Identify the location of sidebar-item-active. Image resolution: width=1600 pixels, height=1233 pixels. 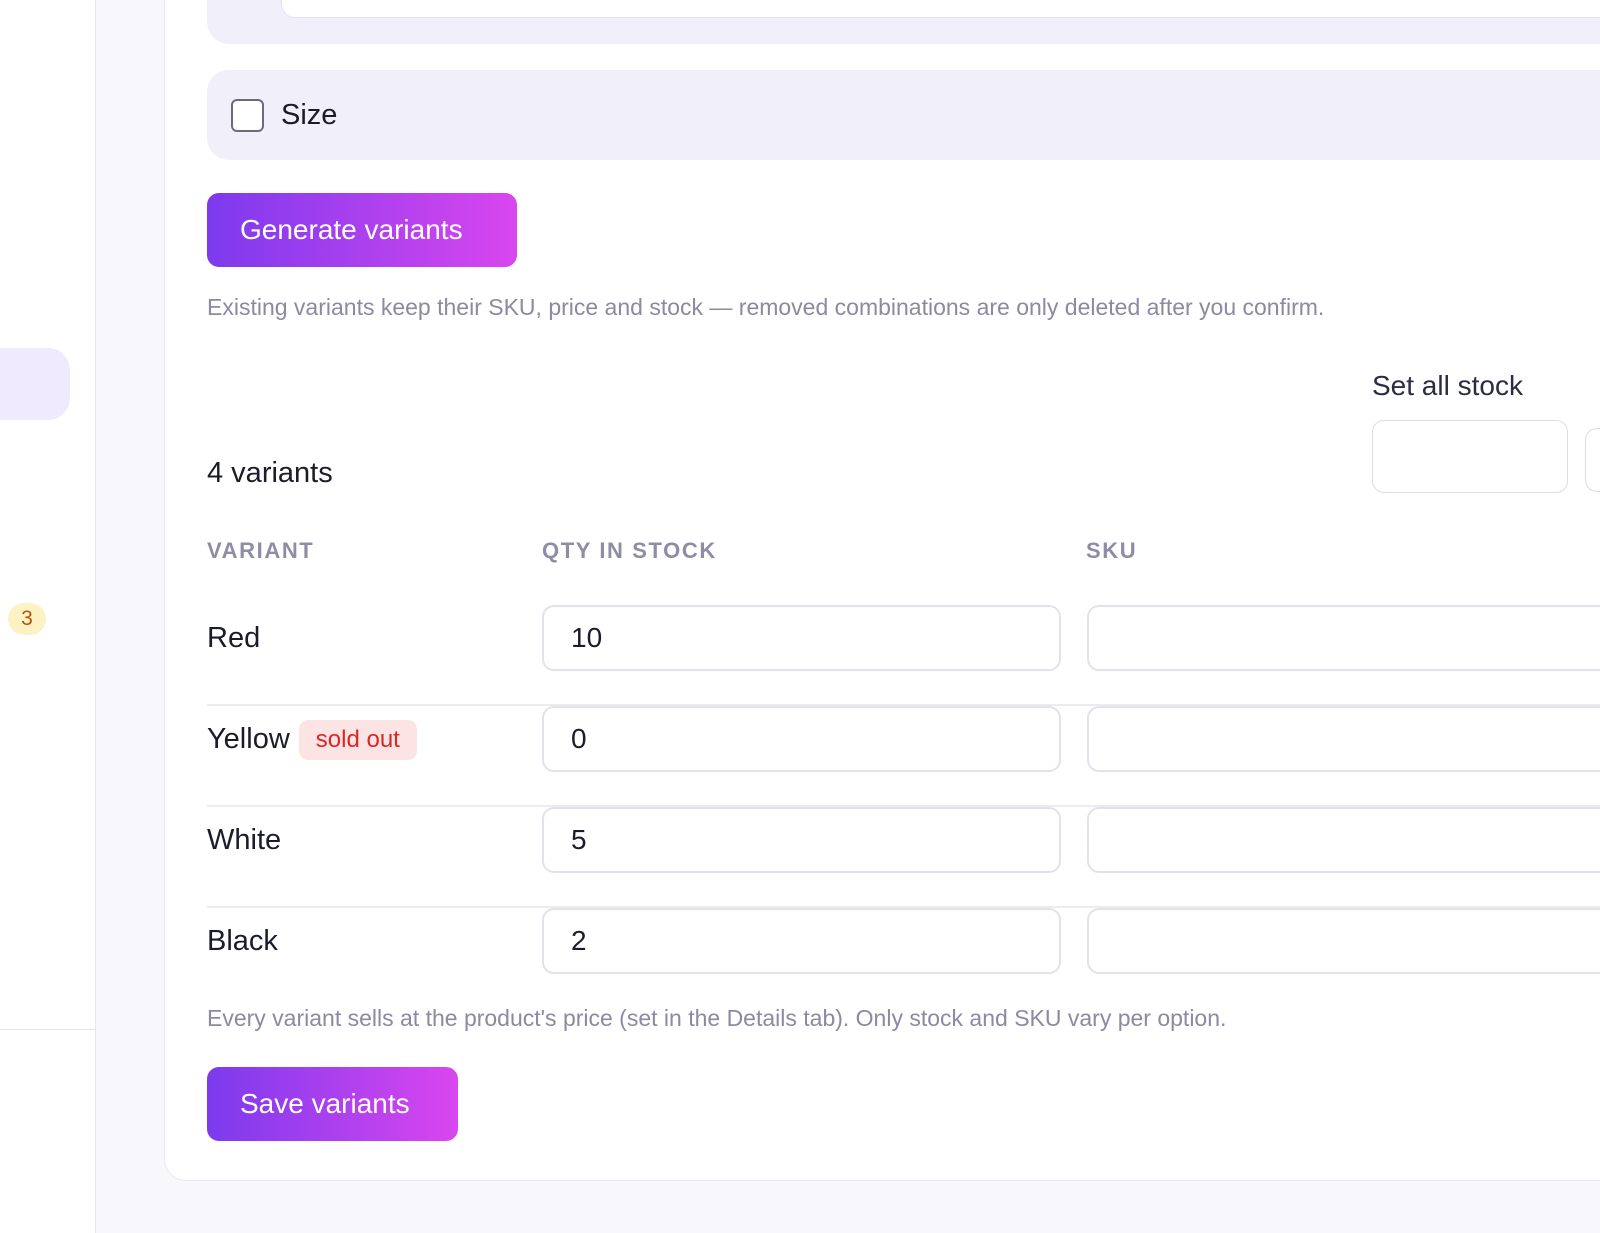
(35, 384).